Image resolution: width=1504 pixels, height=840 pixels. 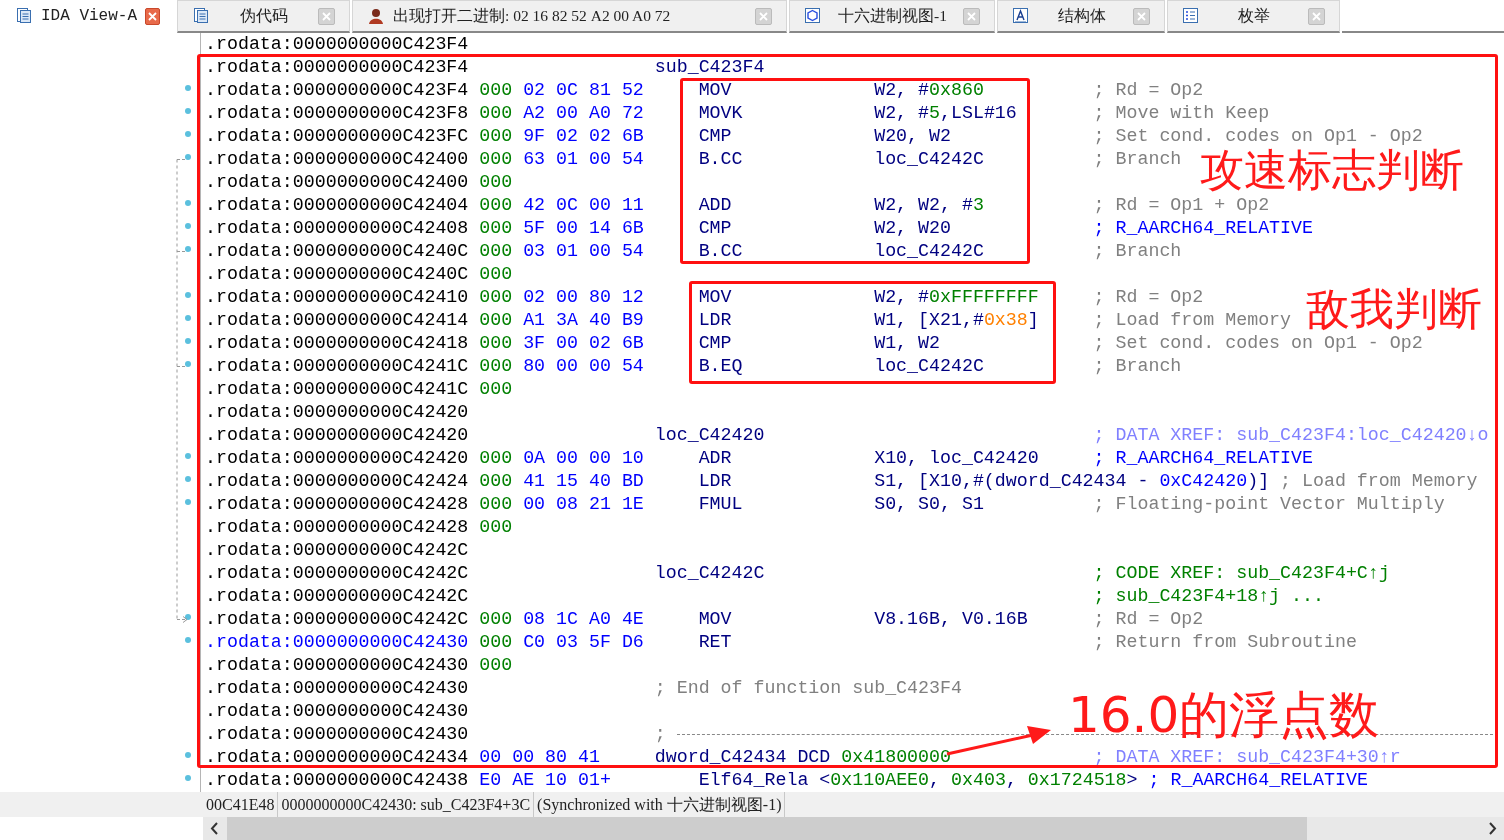 I want to click on address-text: .rodata:0000000000C42404, so click(x=342, y=205).